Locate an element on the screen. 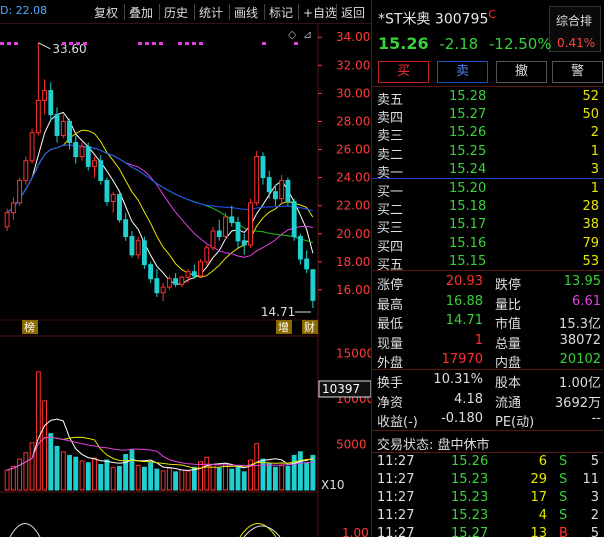 The height and width of the screenshot is (537, 604). event-marker: 增 is located at coordinates (283, 327).